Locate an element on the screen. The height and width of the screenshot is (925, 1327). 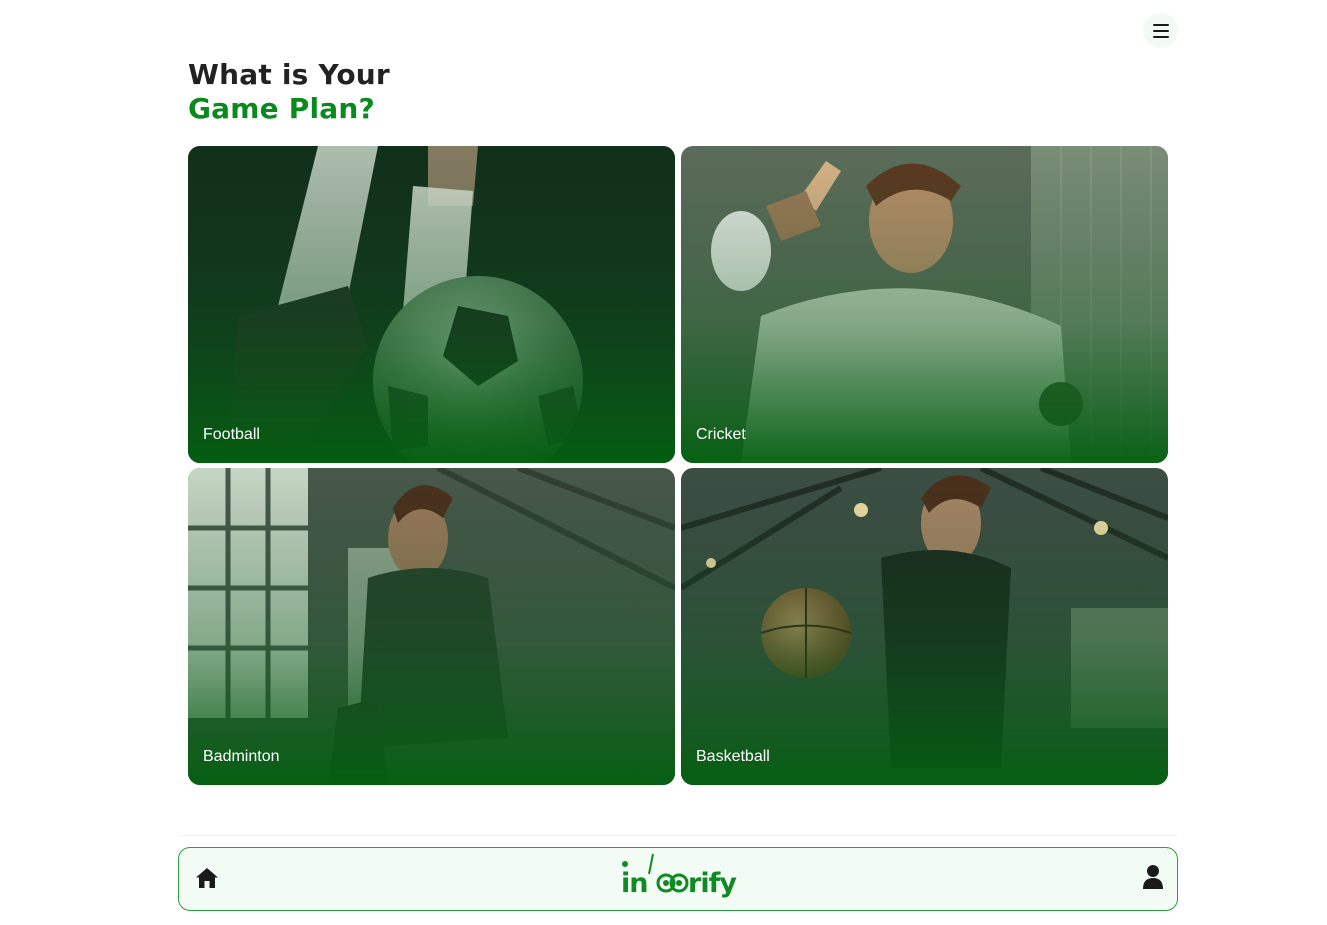
football-image is located at coordinates (431, 304).